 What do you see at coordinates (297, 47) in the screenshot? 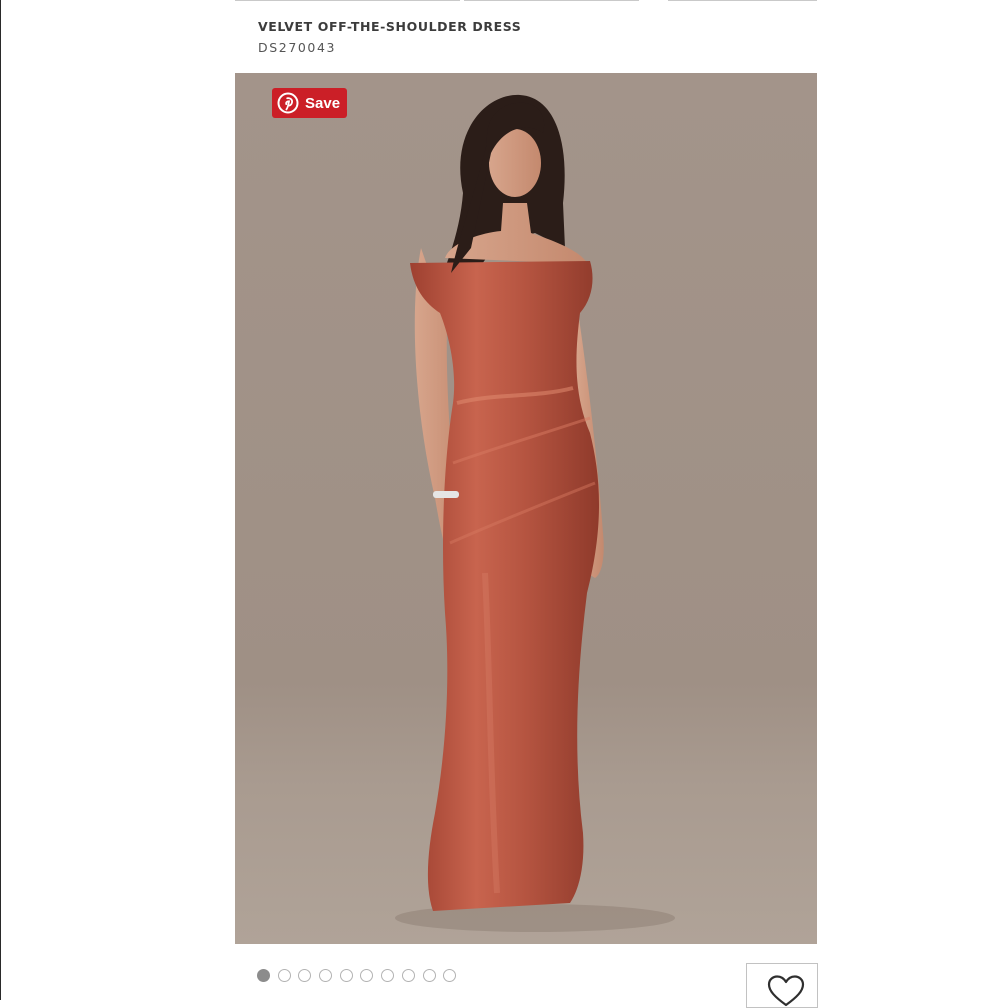
I see `product-sku: DS270043` at bounding box center [297, 47].